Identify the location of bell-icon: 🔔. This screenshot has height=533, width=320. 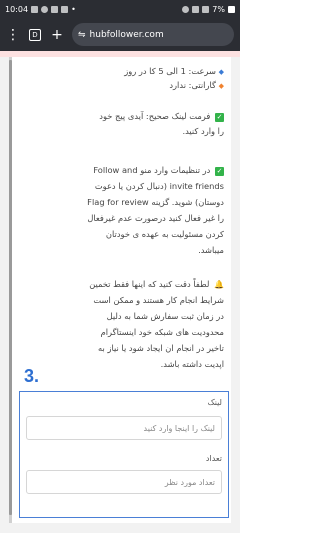
(219, 284).